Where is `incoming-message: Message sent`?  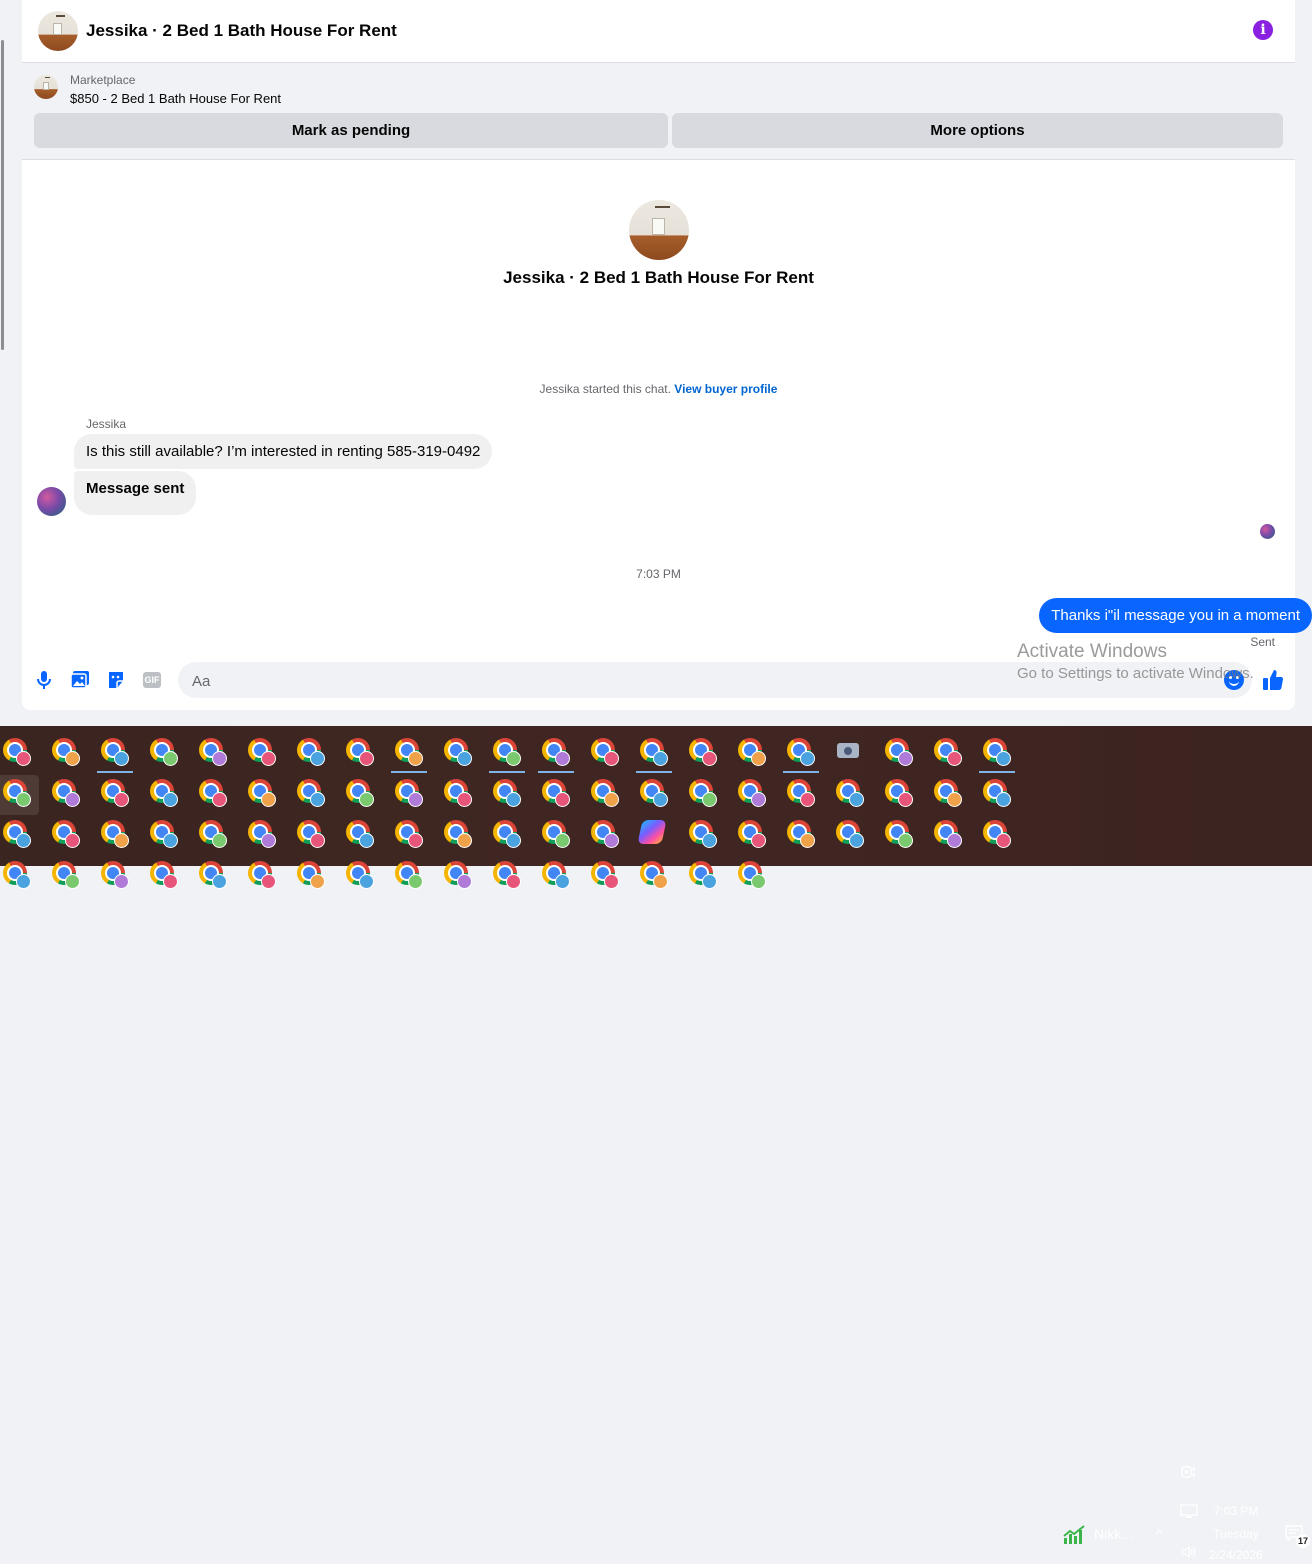 incoming-message: Message sent is located at coordinates (135, 493).